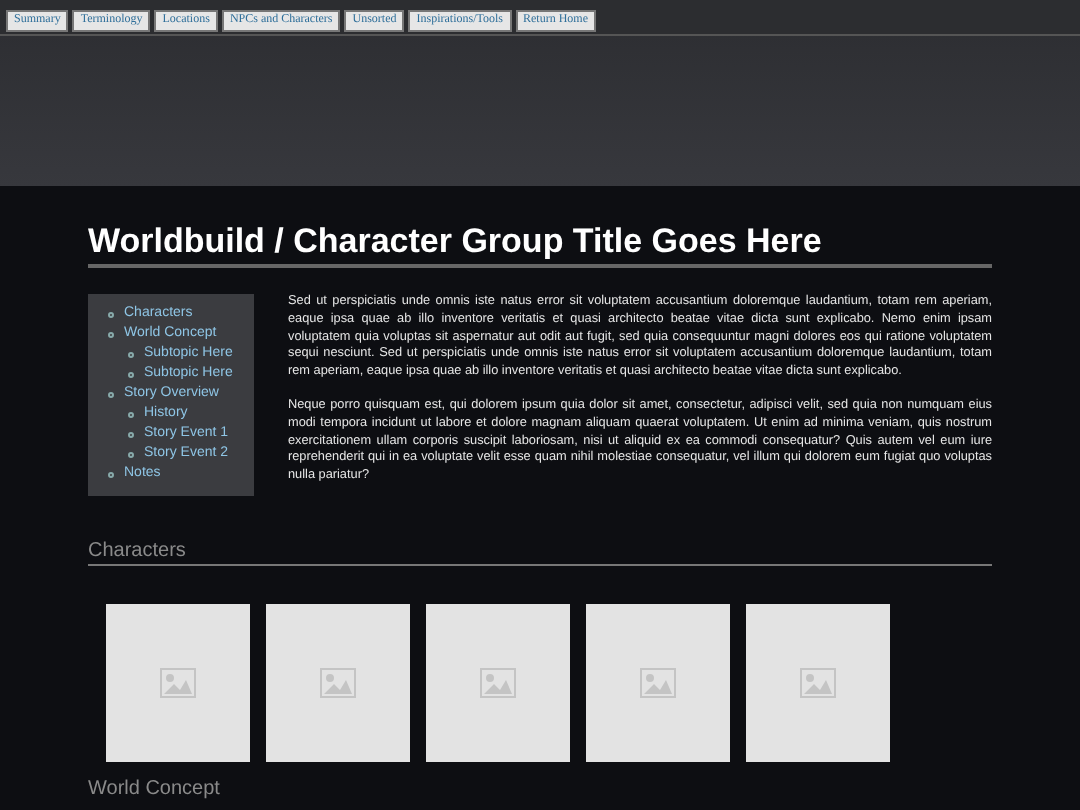  What do you see at coordinates (155, 790) in the screenshot?
I see `section-heading: World Concept` at bounding box center [155, 790].